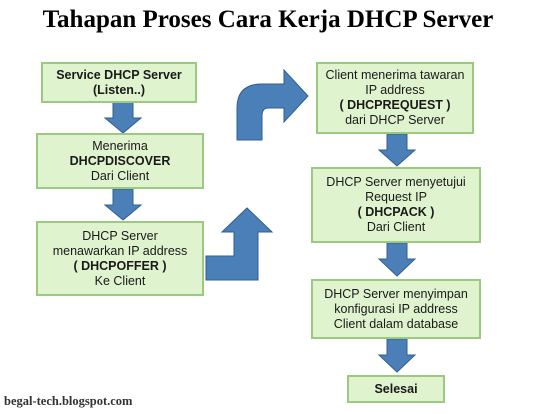 The height and width of the screenshot is (414, 536). What do you see at coordinates (68, 401) in the screenshot?
I see `footer-watermark: begal-tech.blogspot.com` at bounding box center [68, 401].